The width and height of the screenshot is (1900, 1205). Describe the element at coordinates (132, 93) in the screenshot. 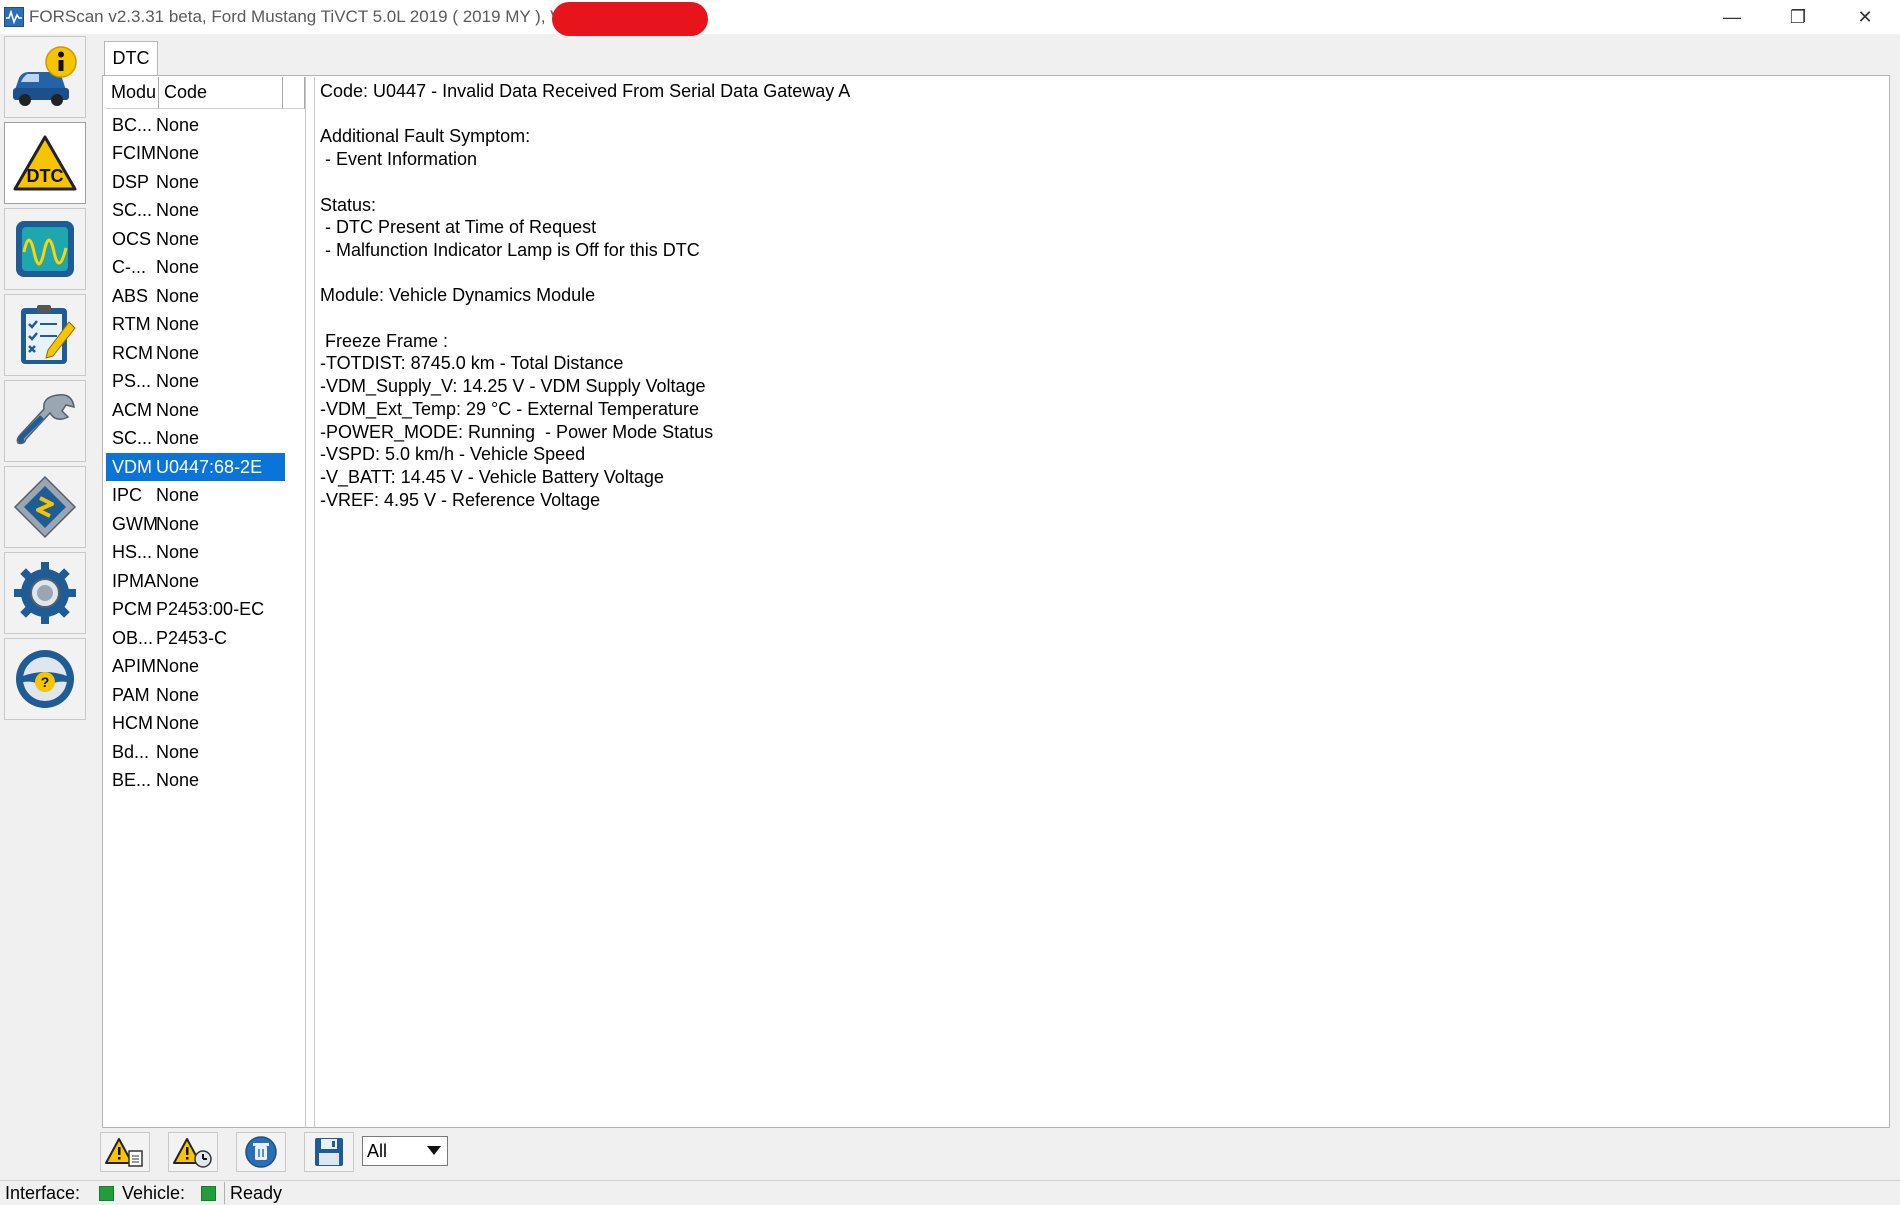

I see `column-header-module: Modu` at that location.